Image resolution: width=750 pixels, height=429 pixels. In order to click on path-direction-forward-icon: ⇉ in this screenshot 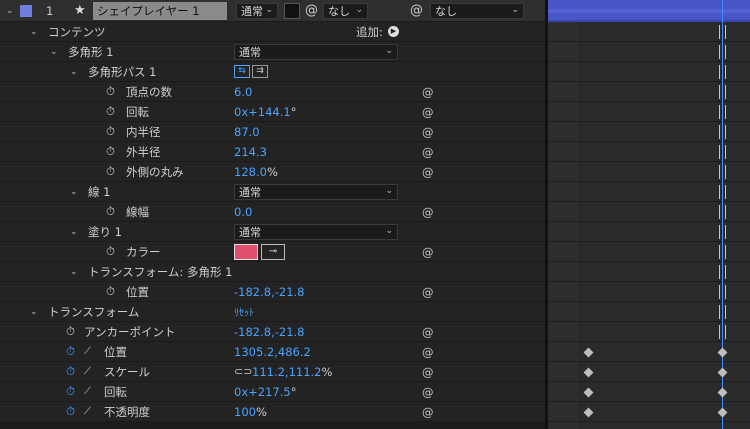, I will do `click(260, 71)`.